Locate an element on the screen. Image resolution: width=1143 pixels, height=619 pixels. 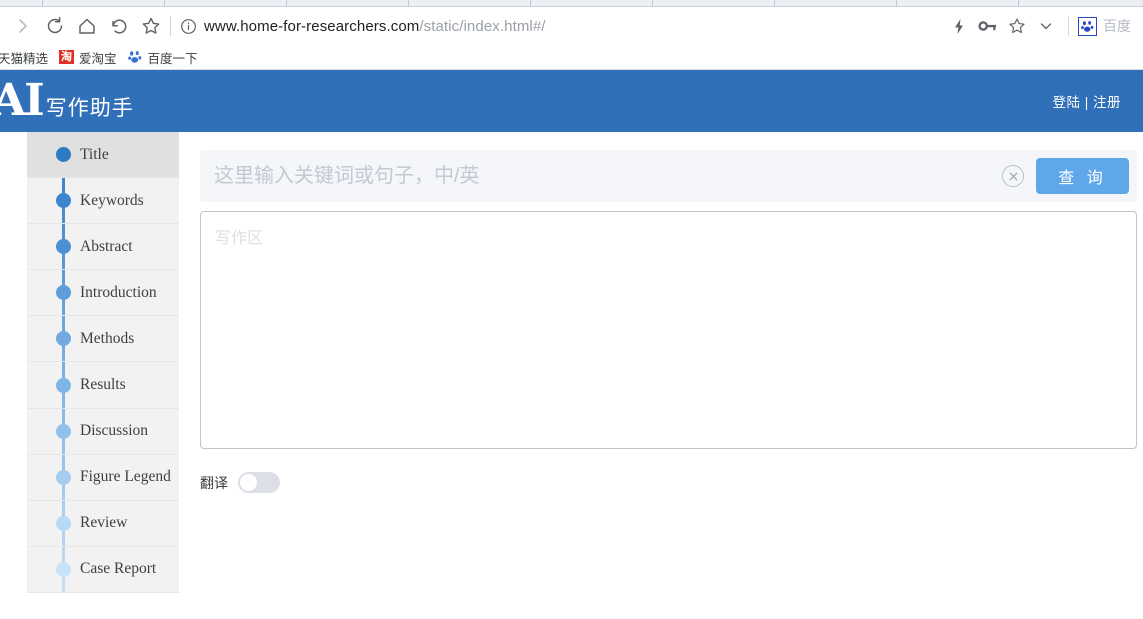
toolbar-right-icons: 百度 is located at coordinates (1035, 26).